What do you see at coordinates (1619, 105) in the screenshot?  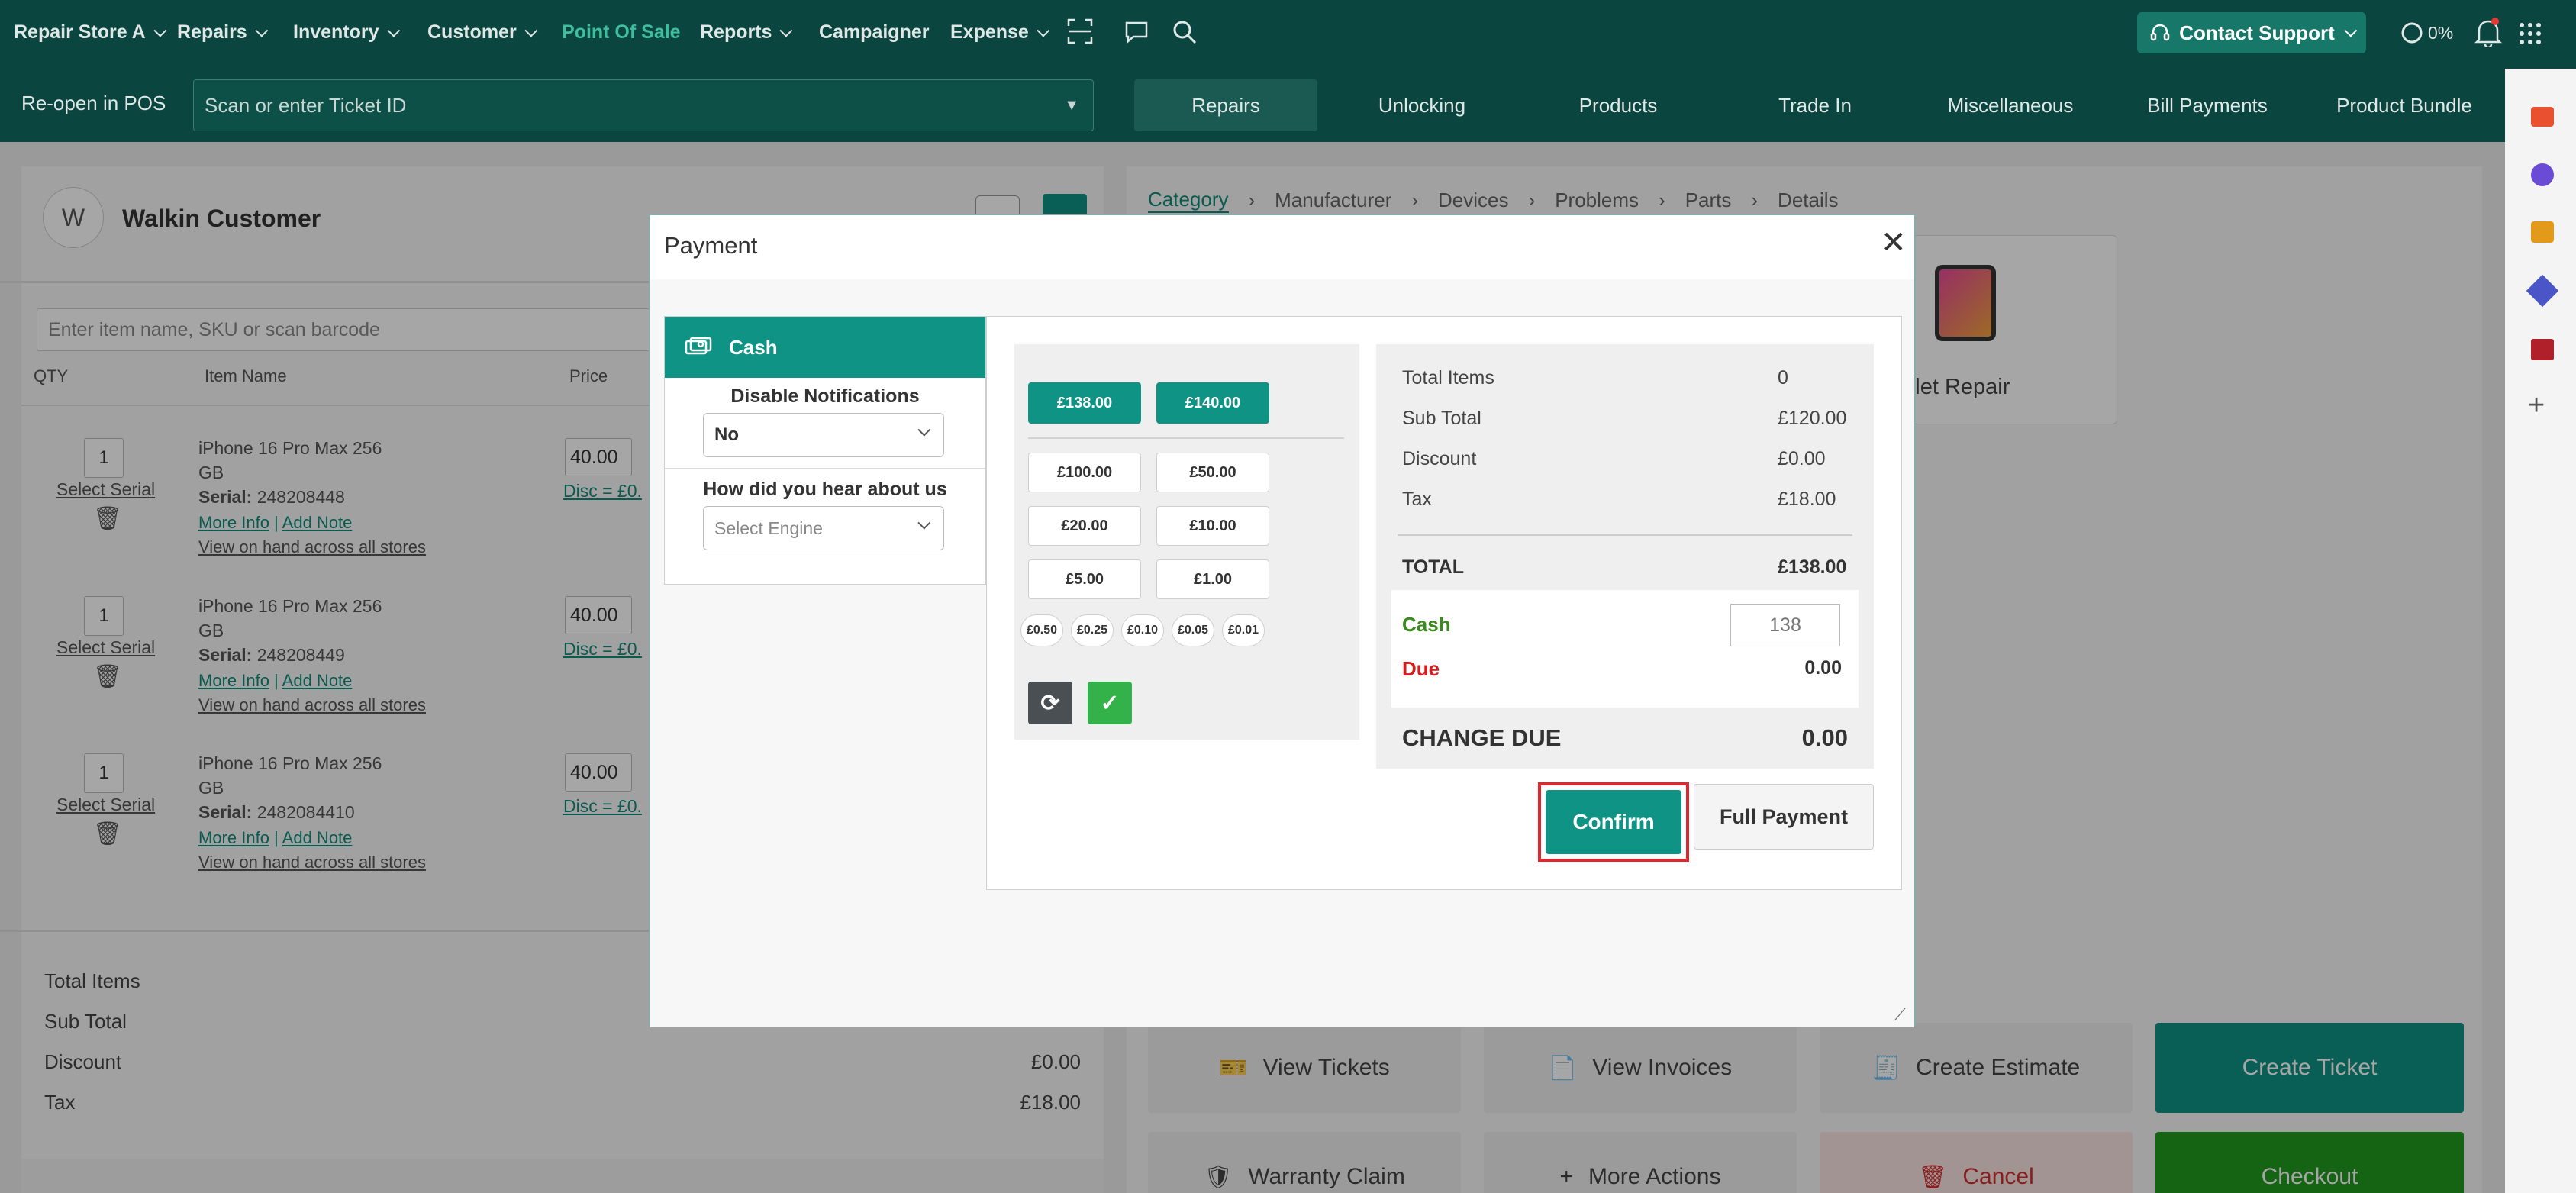 I see `tab-products: Products` at bounding box center [1619, 105].